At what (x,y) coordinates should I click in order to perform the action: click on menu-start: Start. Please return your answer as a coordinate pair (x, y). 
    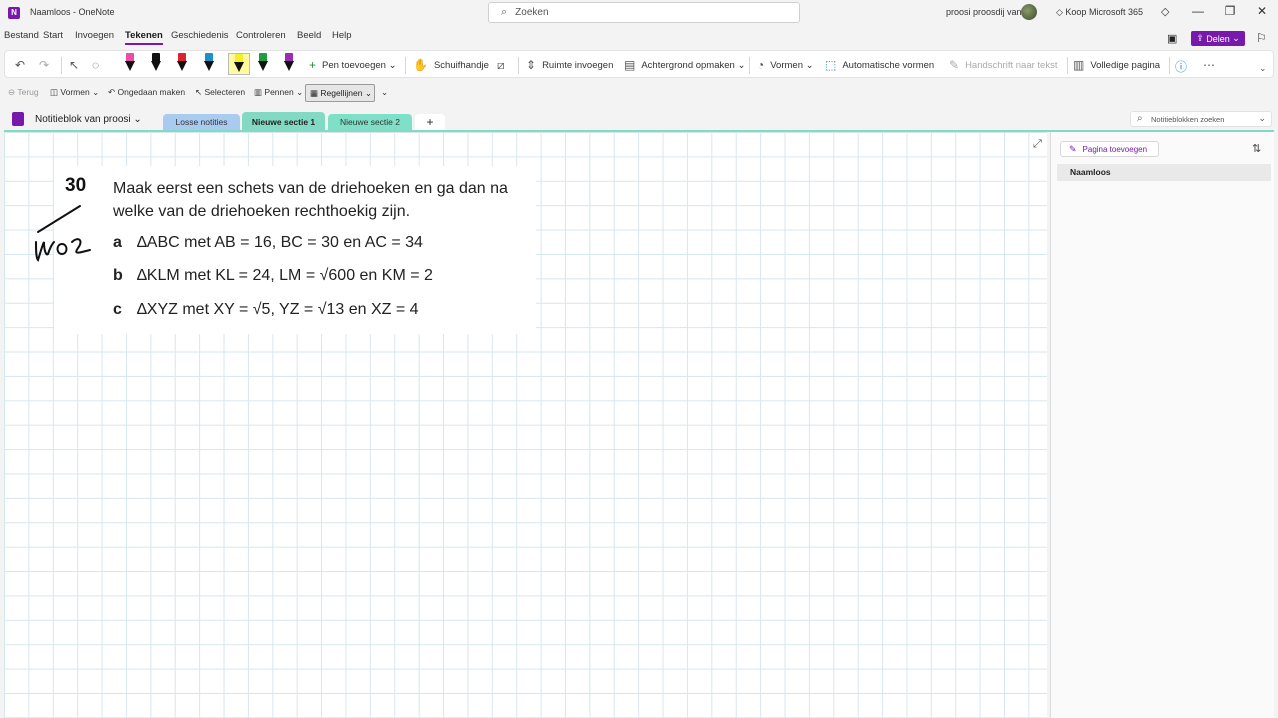
    Looking at the image, I should click on (53, 35).